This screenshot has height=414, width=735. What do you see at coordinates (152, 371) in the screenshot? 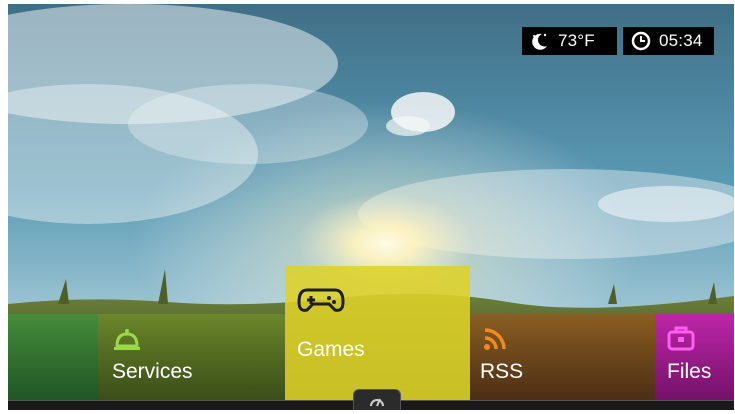
I see `menu-label-services: Services` at bounding box center [152, 371].